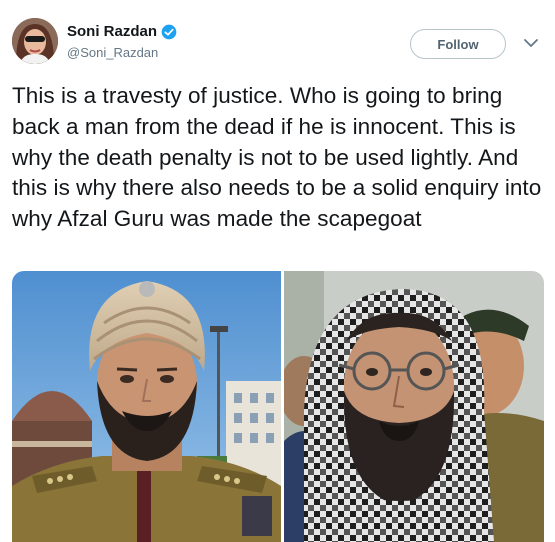 The width and height of the screenshot is (555, 542). I want to click on author-name-label: Soni Razdan, so click(112, 31).